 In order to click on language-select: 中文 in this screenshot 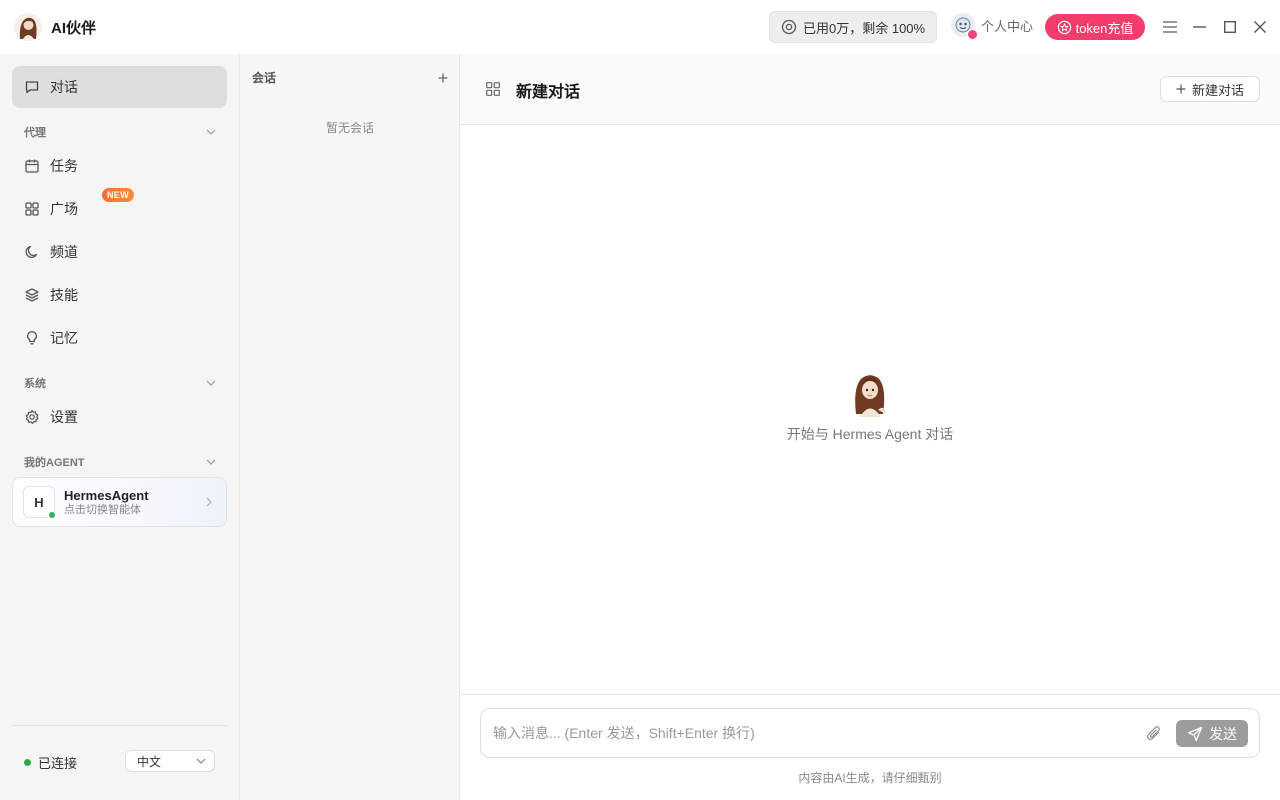, I will do `click(170, 761)`.